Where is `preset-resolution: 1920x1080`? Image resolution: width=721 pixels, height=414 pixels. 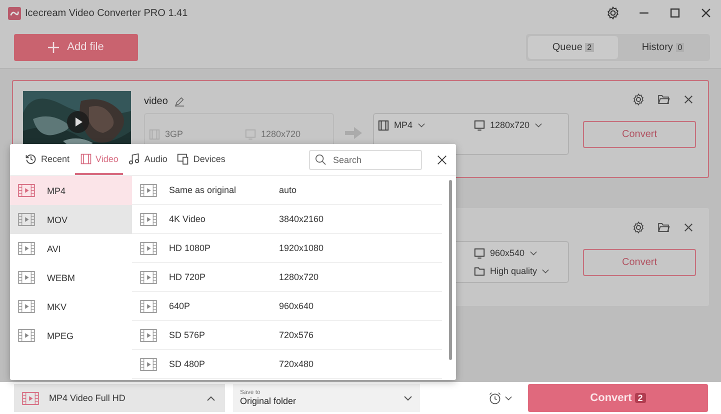
preset-resolution: 1920x1080 is located at coordinates (301, 248).